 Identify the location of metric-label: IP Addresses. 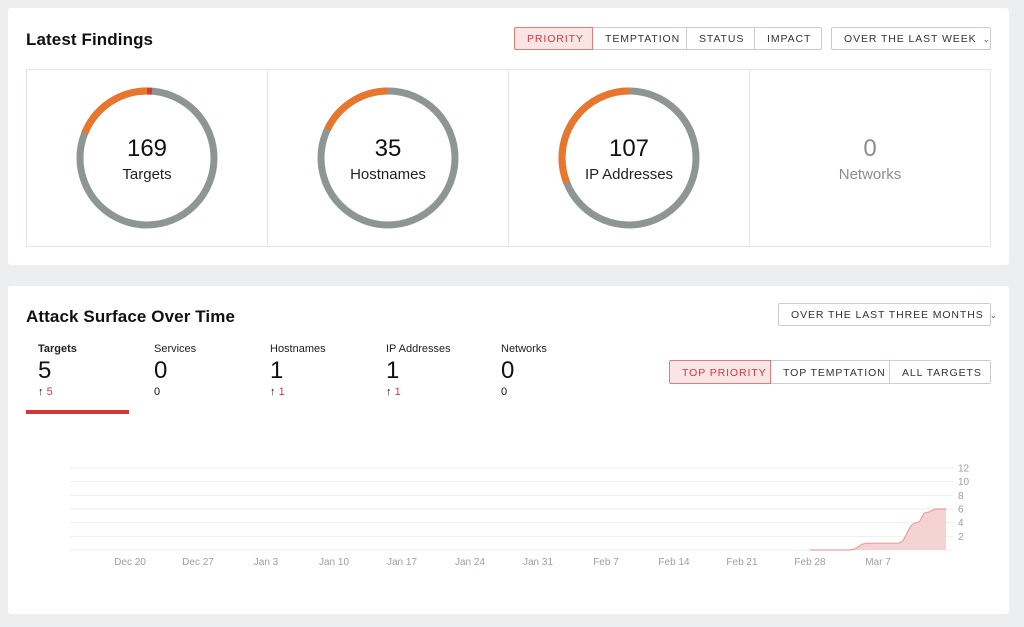
(418, 349).